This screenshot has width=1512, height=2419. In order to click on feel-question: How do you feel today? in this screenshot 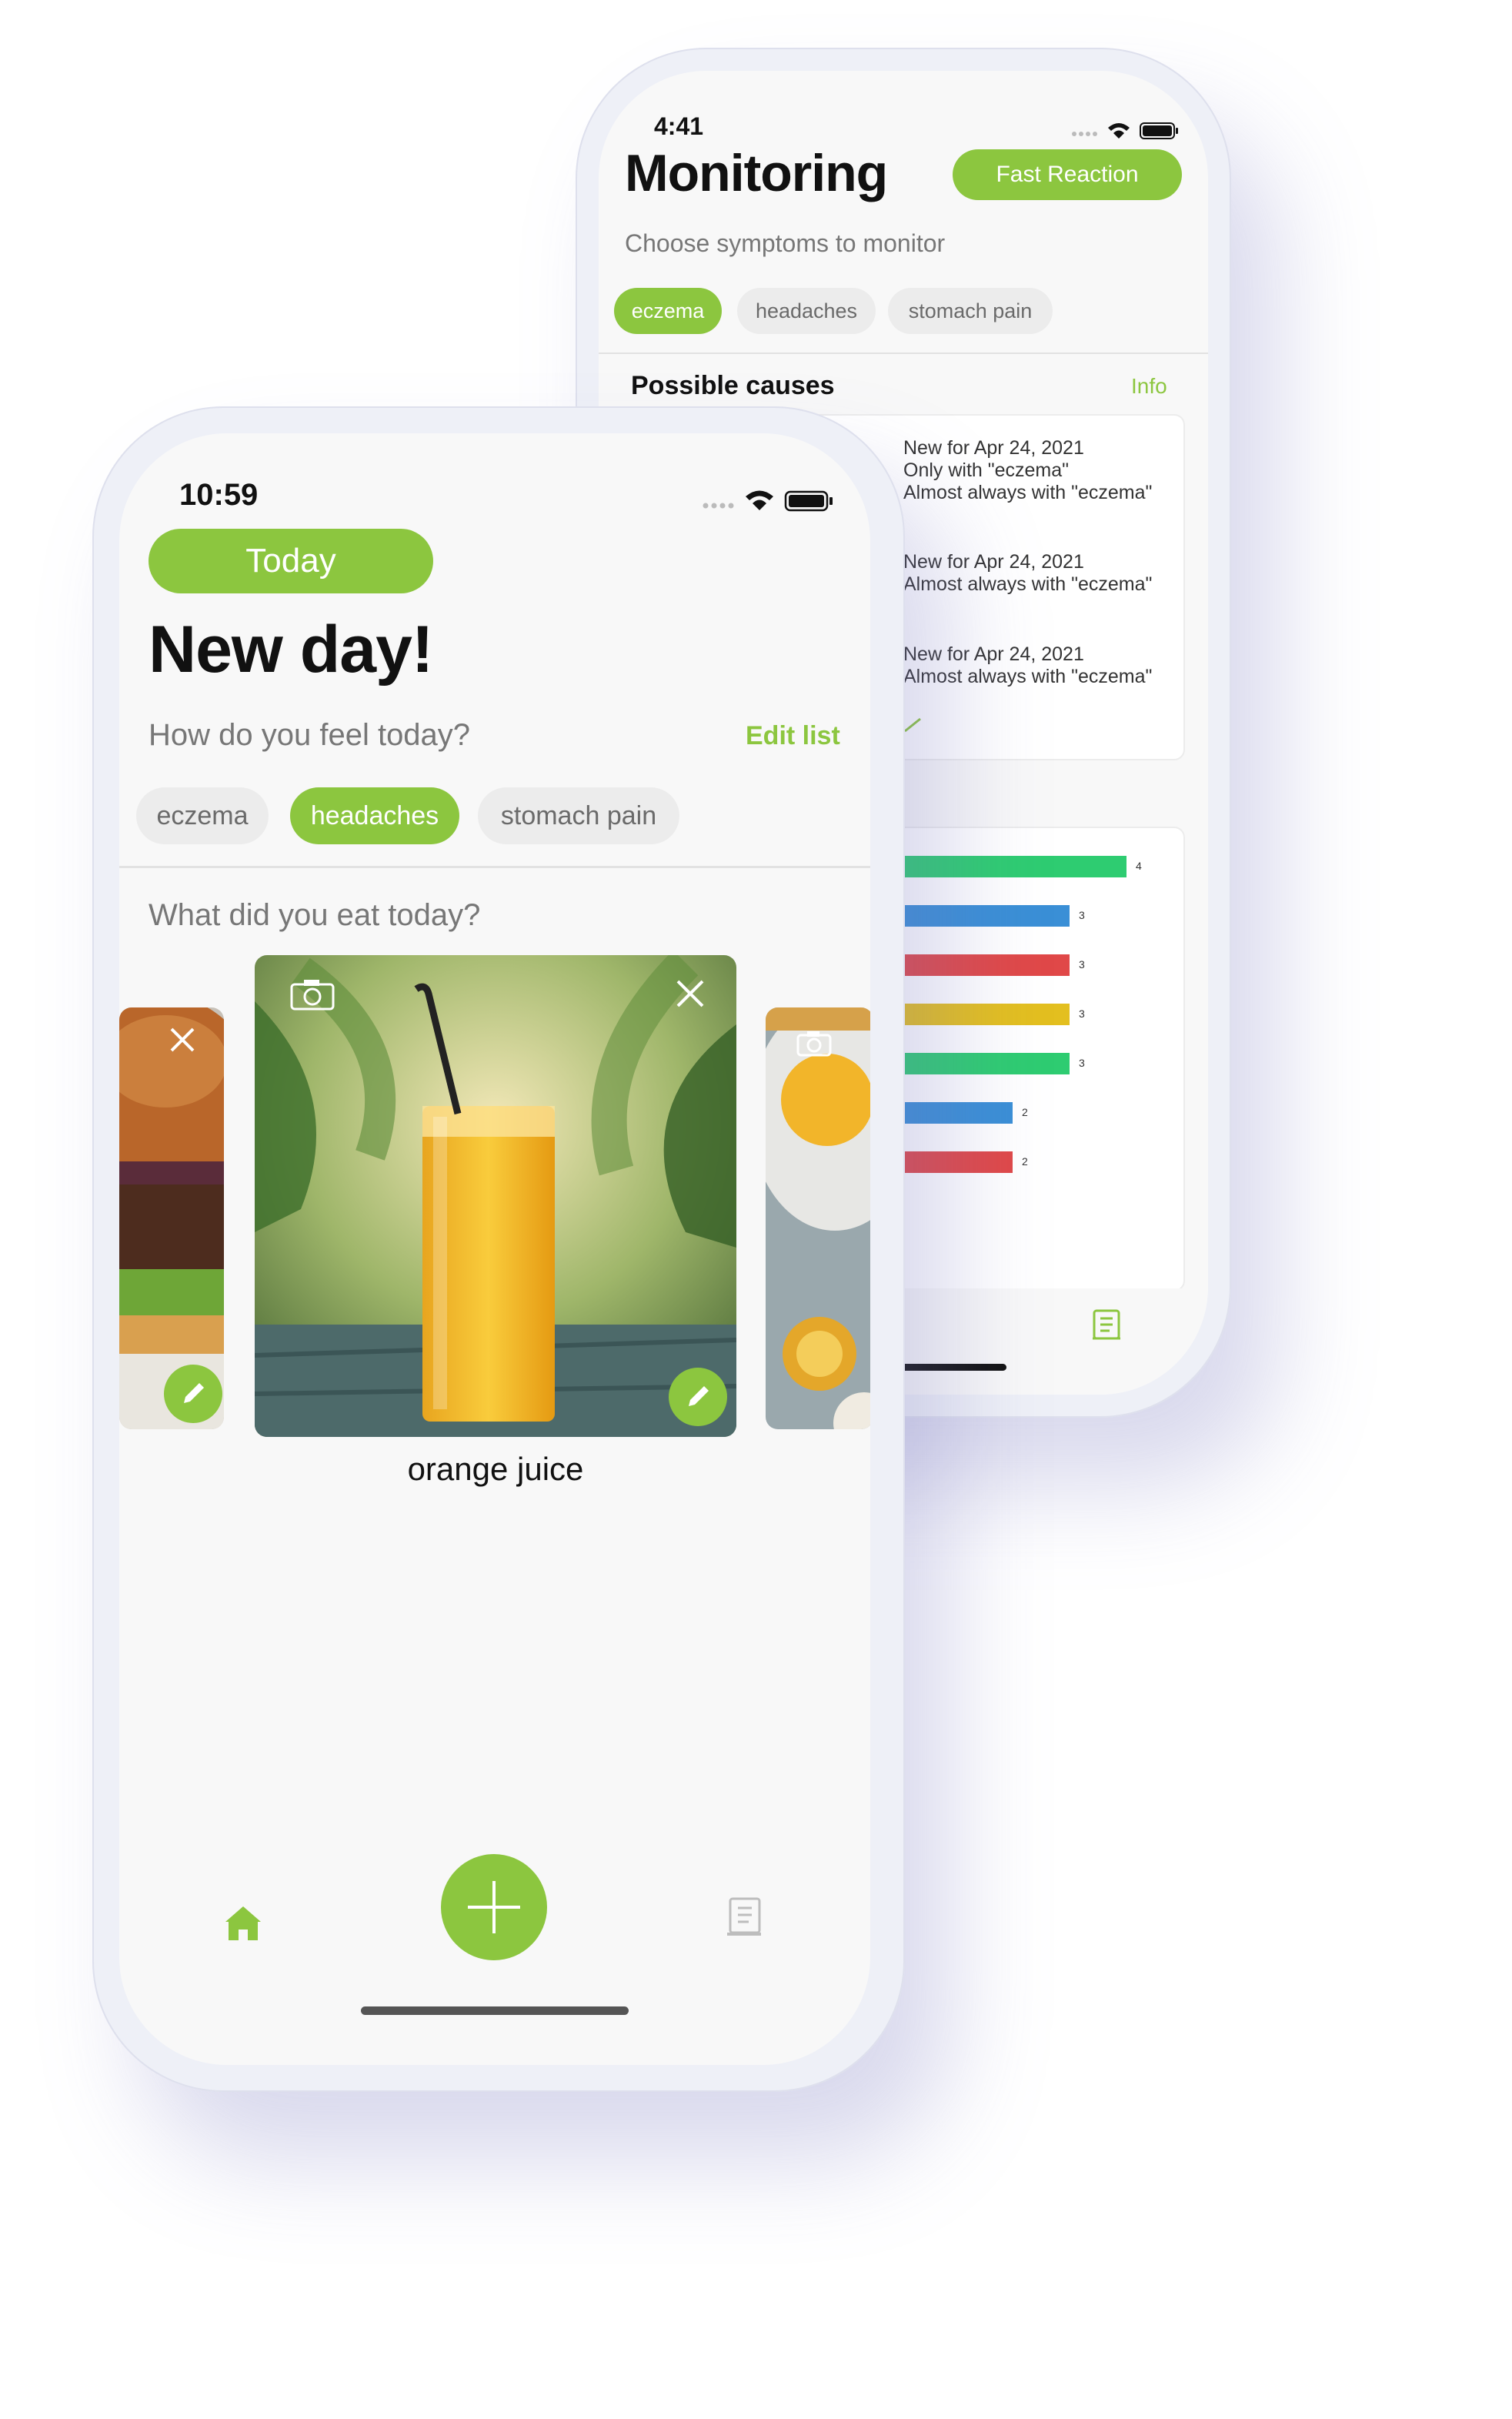, I will do `click(310, 735)`.